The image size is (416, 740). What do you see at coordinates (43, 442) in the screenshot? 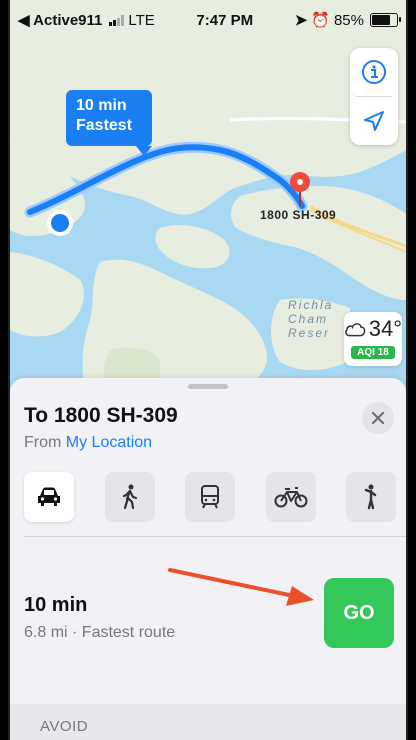
I see `from-prefix: From` at bounding box center [43, 442].